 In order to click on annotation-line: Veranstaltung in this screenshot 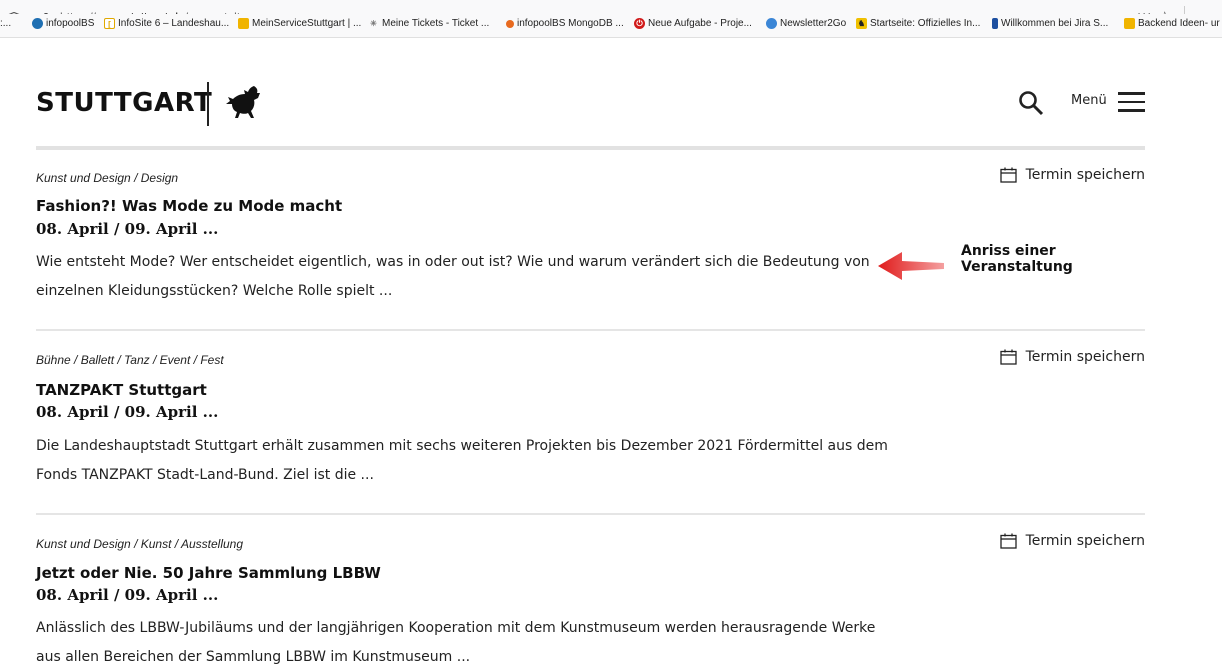, I will do `click(1017, 267)`.